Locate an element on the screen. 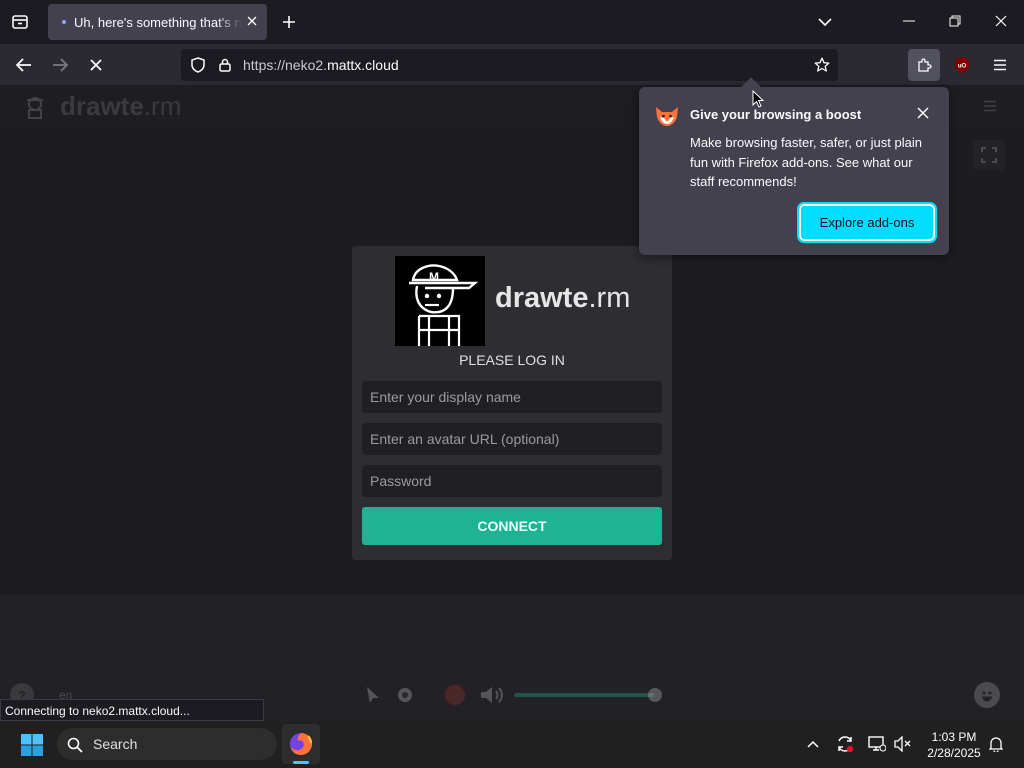 The width and height of the screenshot is (1024, 768). windows-start-icon is located at coordinates (32, 745).